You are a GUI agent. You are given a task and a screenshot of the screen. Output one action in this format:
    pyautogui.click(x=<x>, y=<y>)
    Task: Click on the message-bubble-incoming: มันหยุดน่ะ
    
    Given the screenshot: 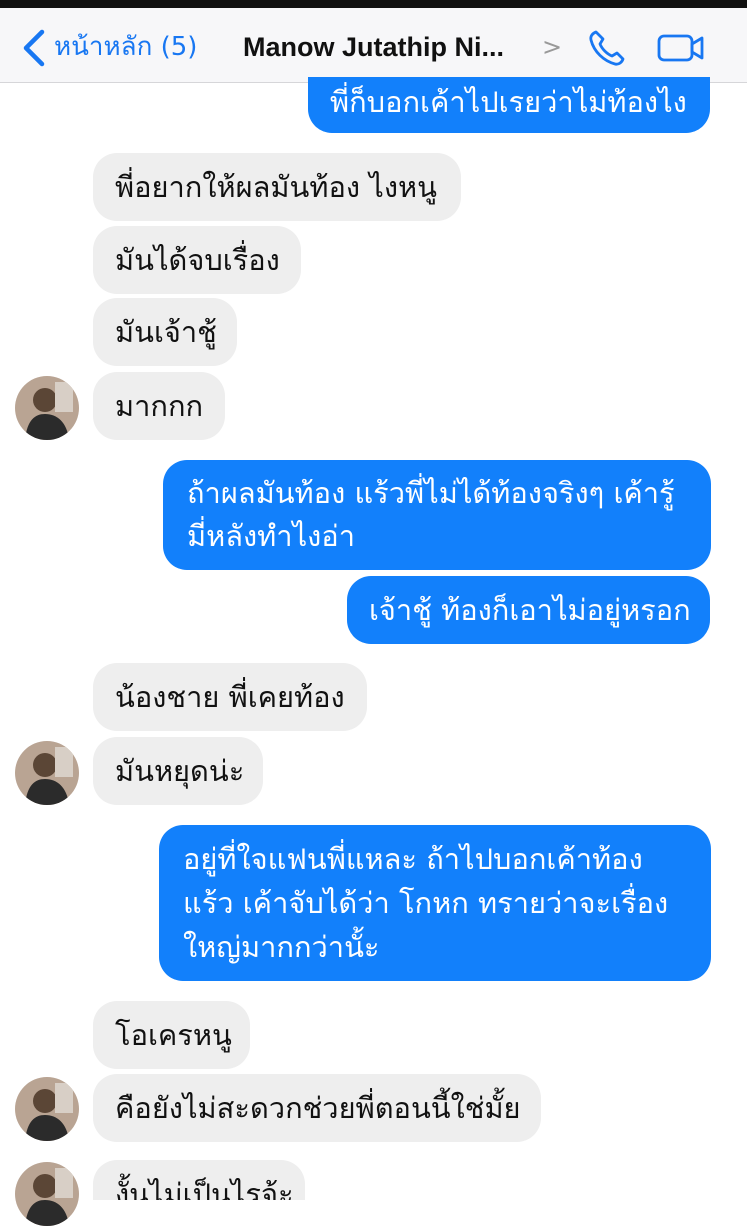 What is the action you would take?
    pyautogui.click(x=178, y=771)
    